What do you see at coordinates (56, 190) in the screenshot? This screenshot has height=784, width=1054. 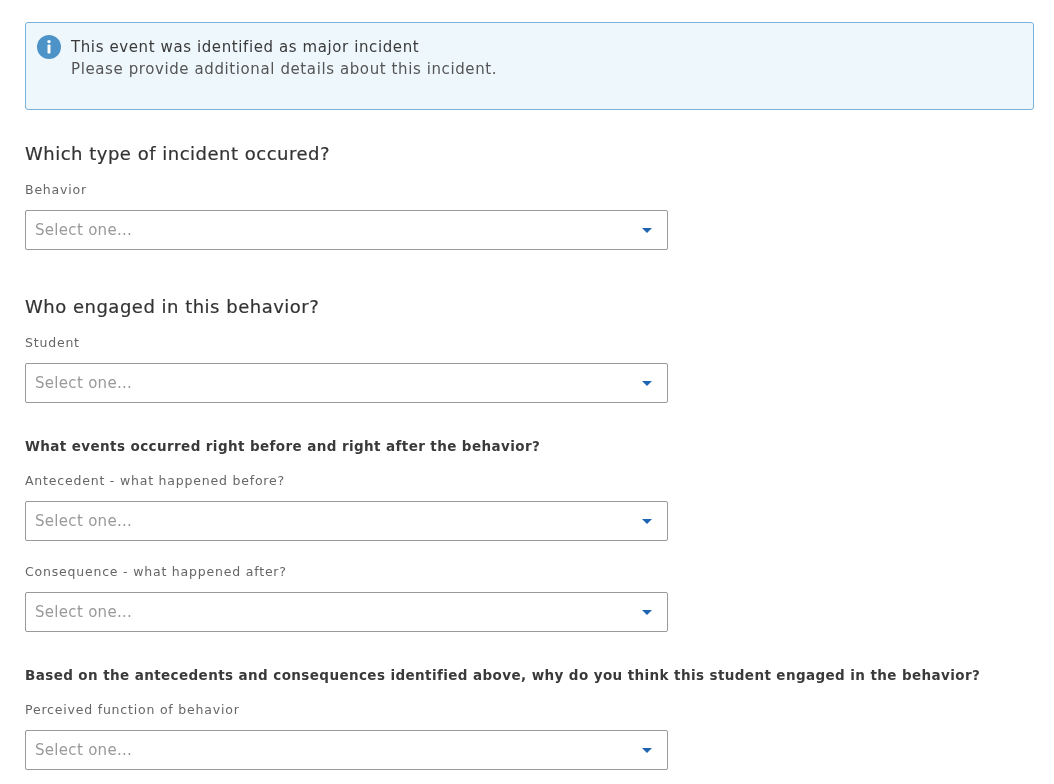 I see `field-label: Behavior` at bounding box center [56, 190].